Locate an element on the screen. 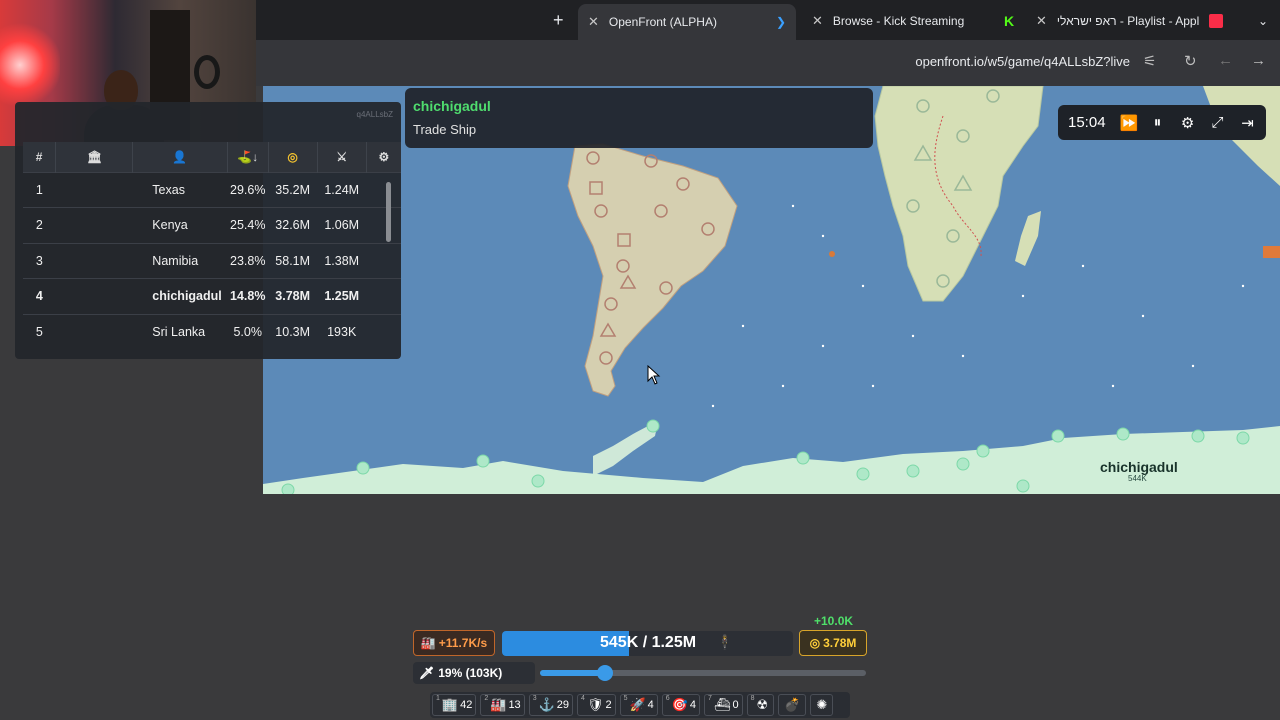 Image resolution: width=1280 pixels, height=720 pixels. map-player-troops: 544K is located at coordinates (1137, 478).